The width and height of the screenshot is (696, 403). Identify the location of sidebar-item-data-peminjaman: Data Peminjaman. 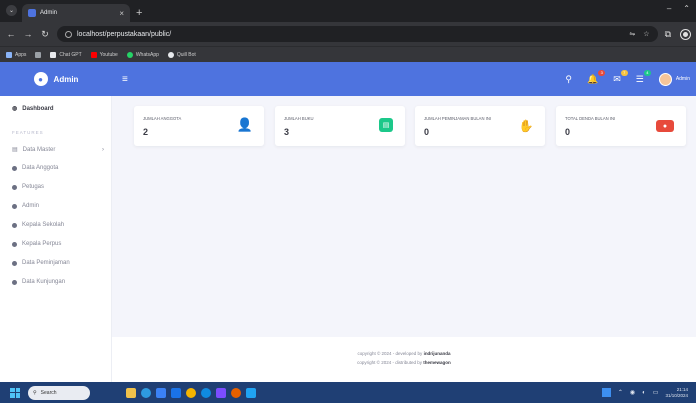
(58, 263).